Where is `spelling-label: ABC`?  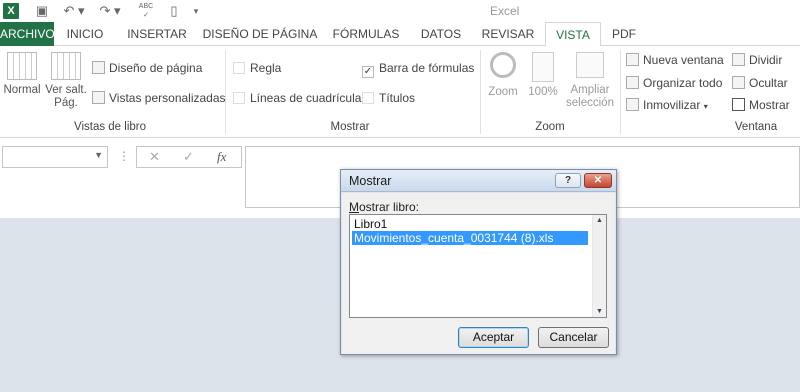 spelling-label: ABC is located at coordinates (146, 6).